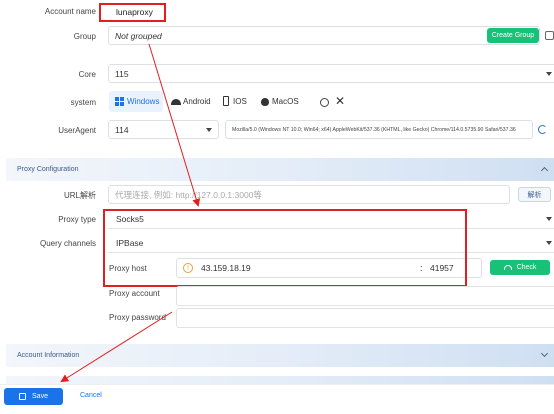 This screenshot has height=414, width=554. Describe the element at coordinates (116, 347) in the screenshot. I see `annotation-arrow-to-save` at that location.